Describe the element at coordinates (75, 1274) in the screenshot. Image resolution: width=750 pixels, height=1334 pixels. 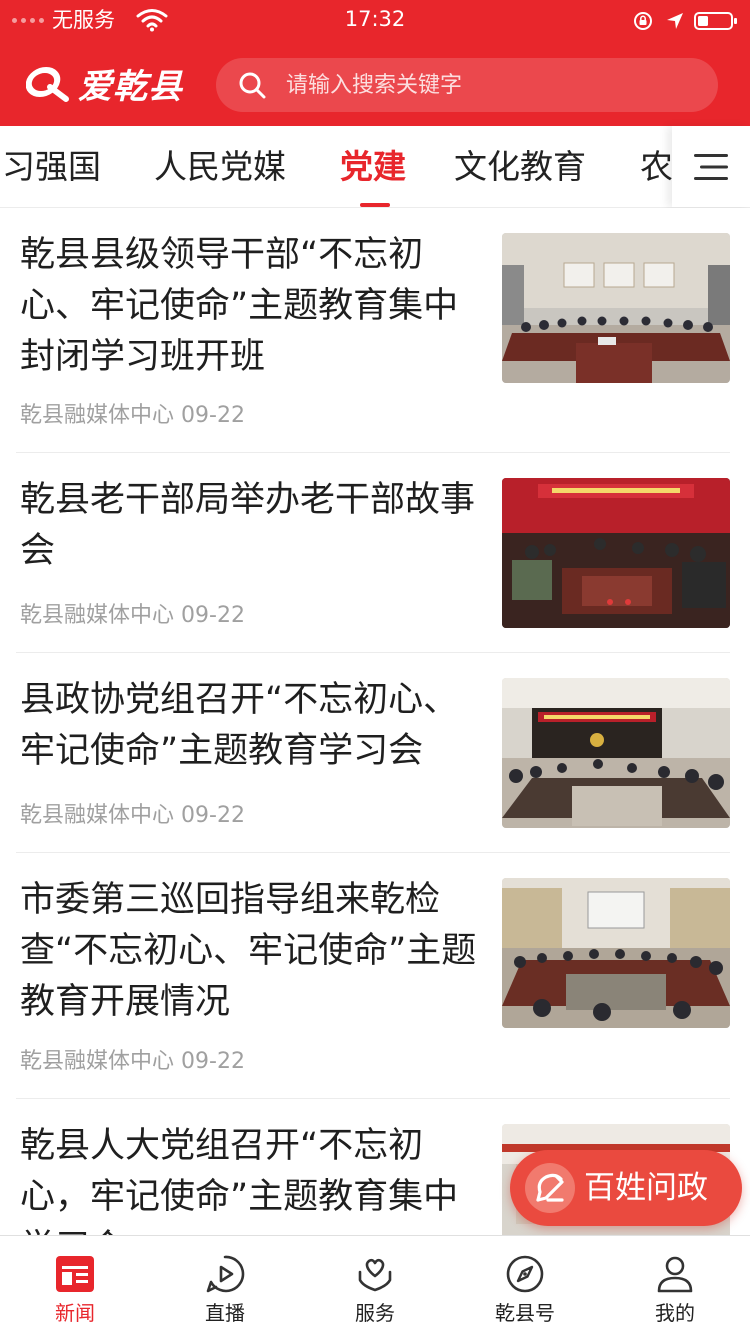
I see `news-icon` at that location.